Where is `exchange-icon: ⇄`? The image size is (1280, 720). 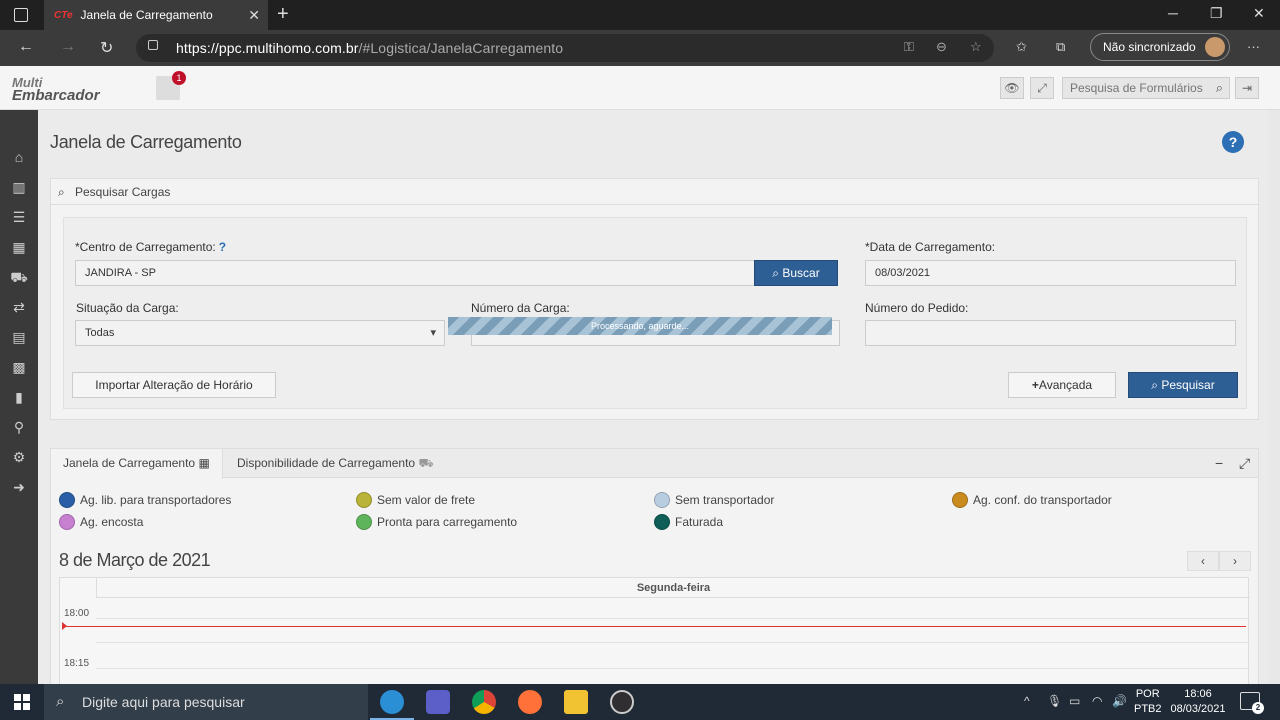 exchange-icon: ⇄ is located at coordinates (19, 307).